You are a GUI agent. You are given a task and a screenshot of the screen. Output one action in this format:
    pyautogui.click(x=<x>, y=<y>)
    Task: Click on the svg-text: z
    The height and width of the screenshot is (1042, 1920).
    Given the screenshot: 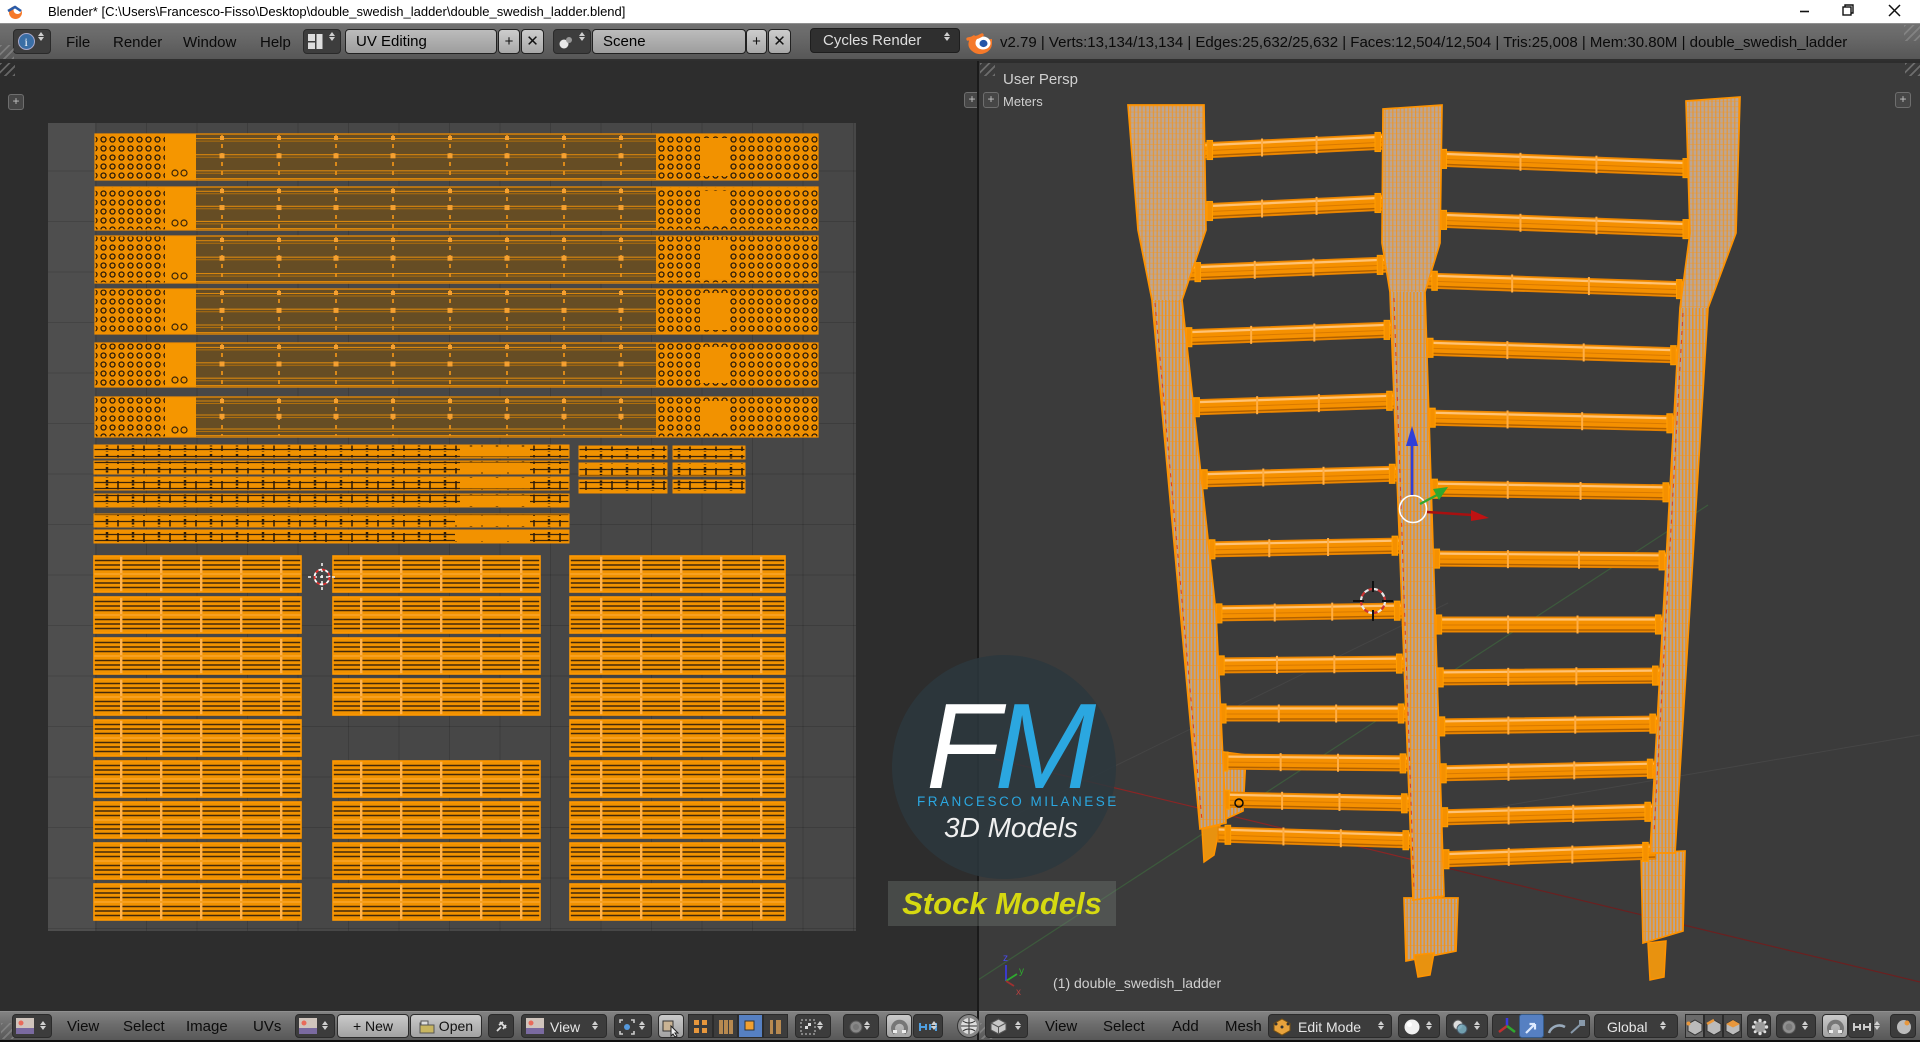 What is the action you would take?
    pyautogui.click(x=1005, y=958)
    